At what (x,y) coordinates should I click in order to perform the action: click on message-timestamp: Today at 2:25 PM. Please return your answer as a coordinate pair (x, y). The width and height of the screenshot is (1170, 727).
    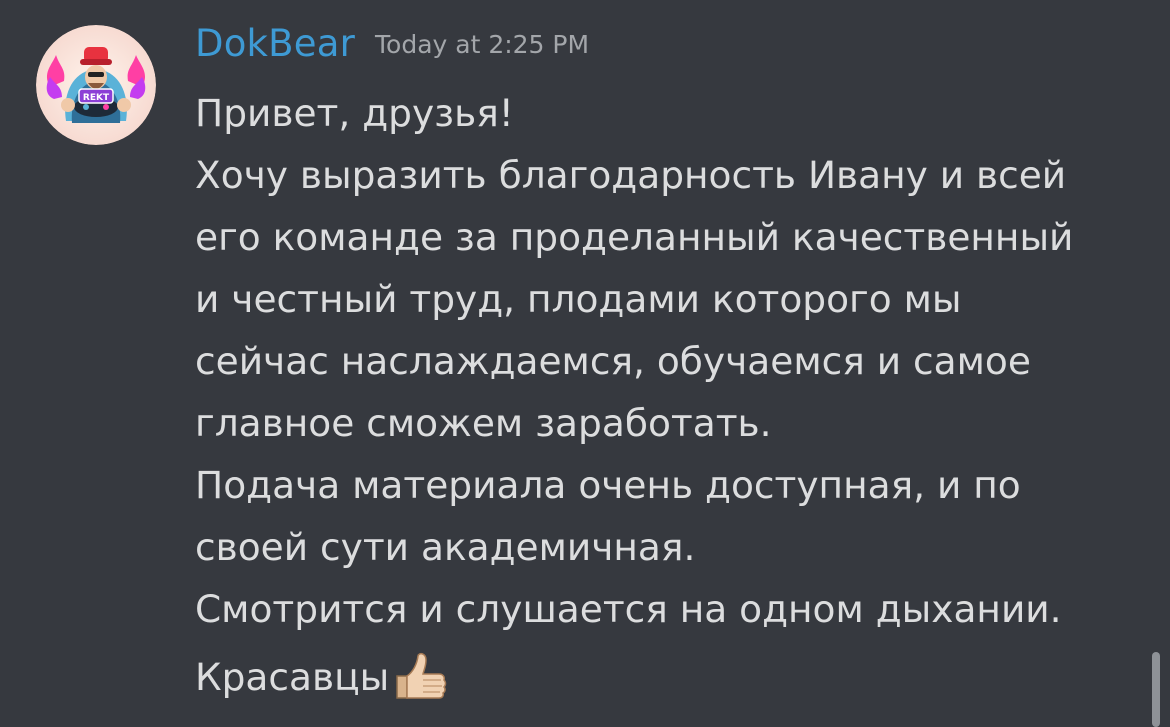
    Looking at the image, I should click on (482, 44).